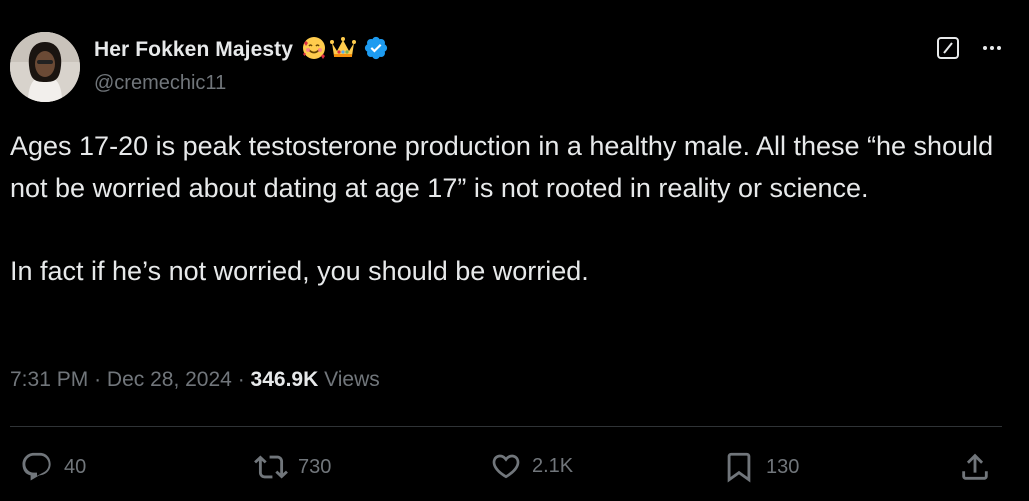  I want to click on repost-button: 730, so click(292, 467).